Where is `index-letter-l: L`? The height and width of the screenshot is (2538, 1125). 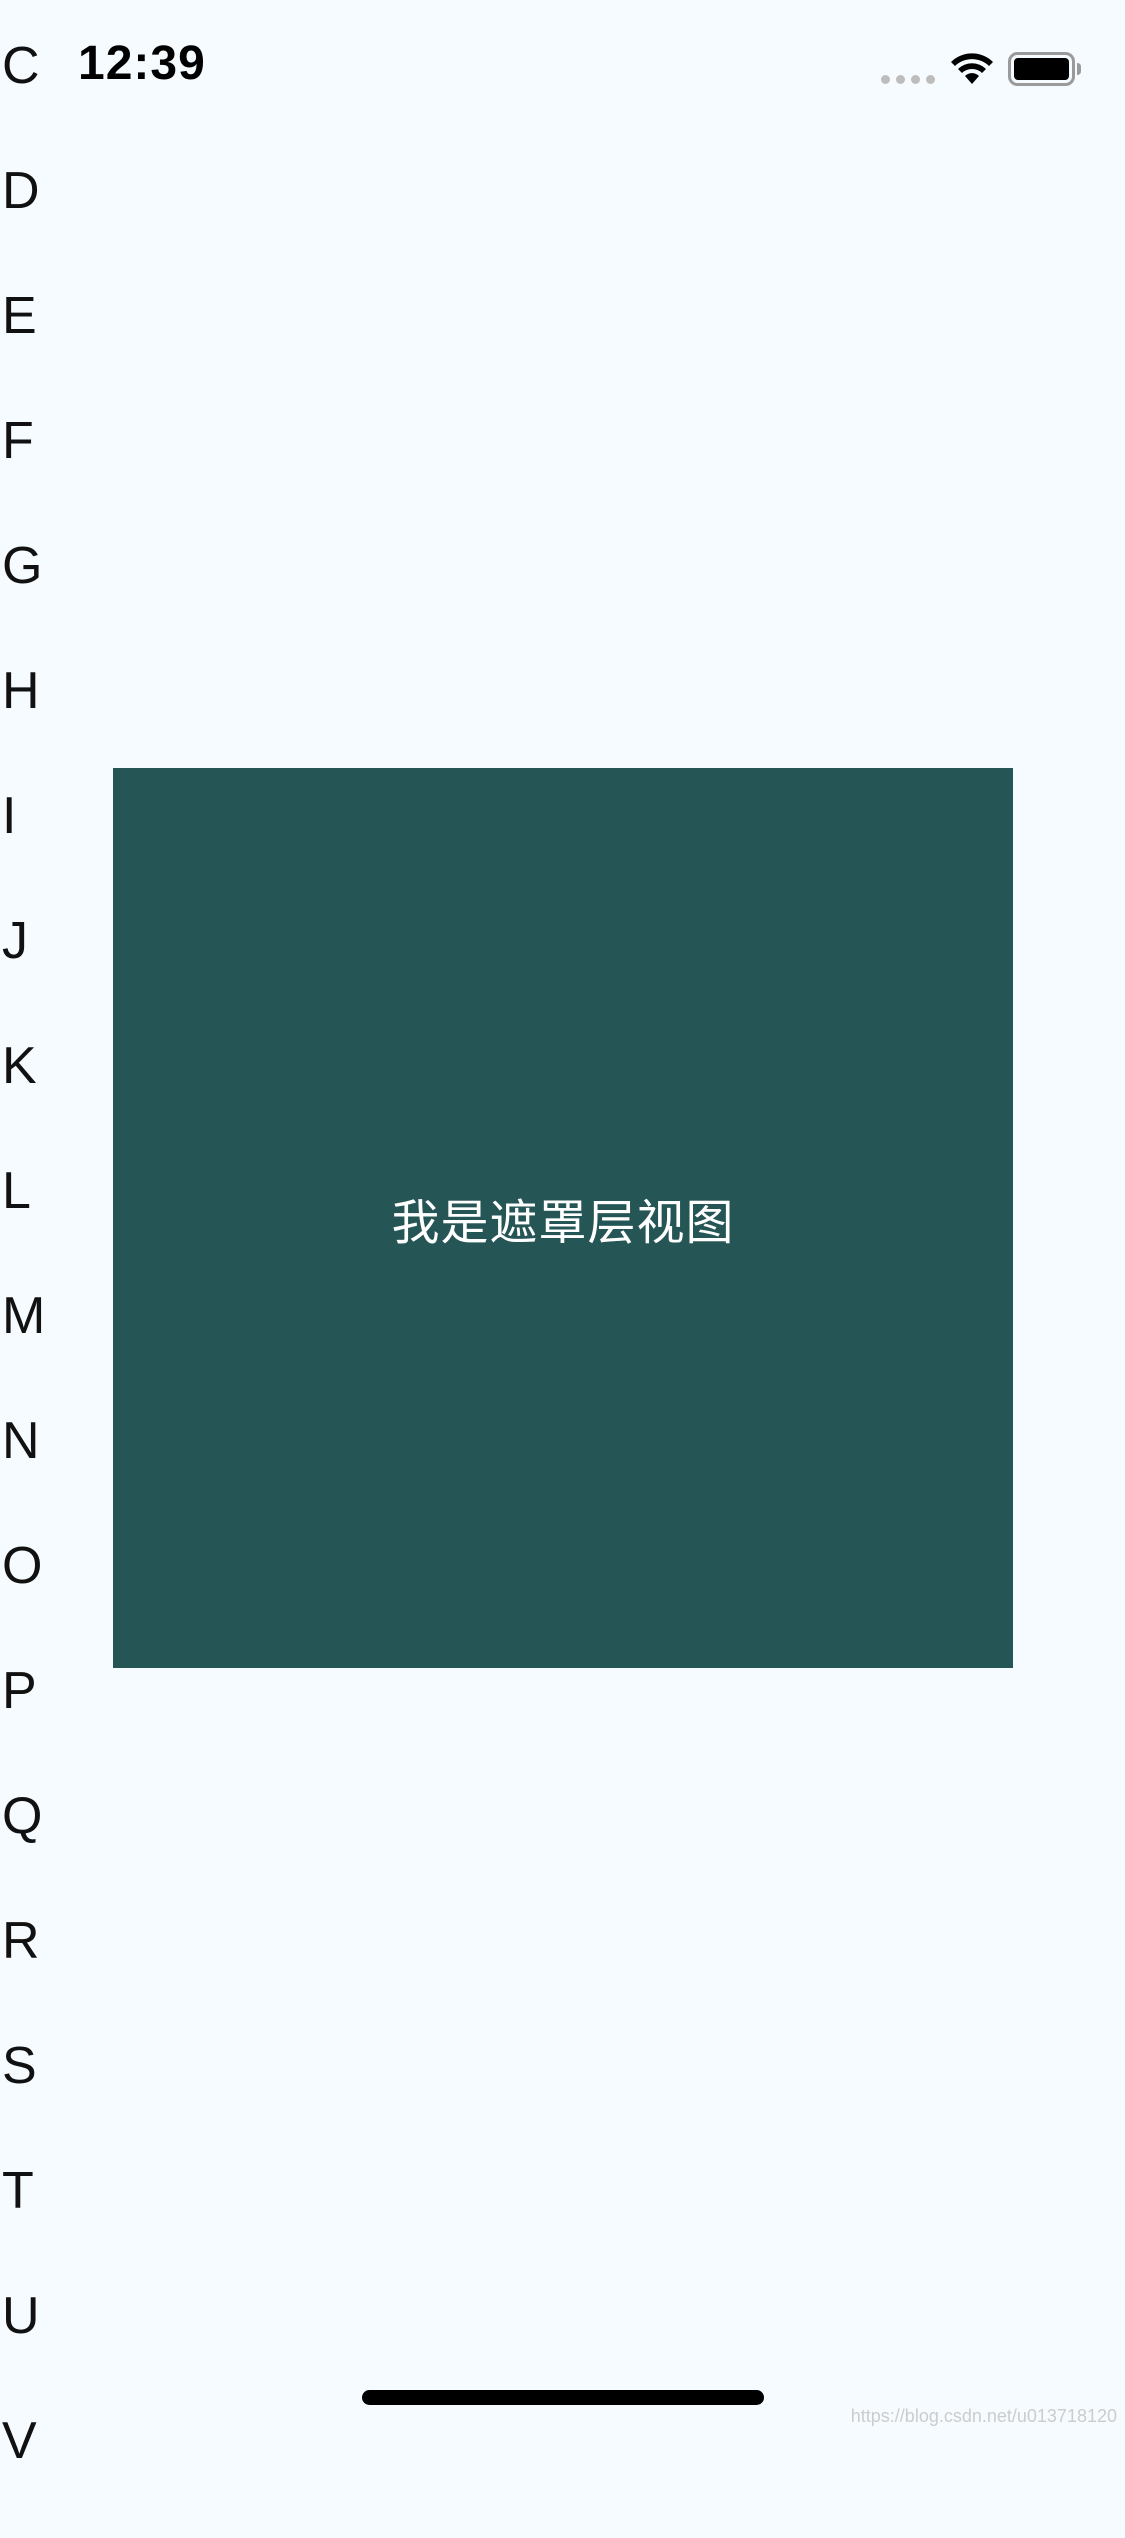
index-letter-l: L is located at coordinates (22, 1225).